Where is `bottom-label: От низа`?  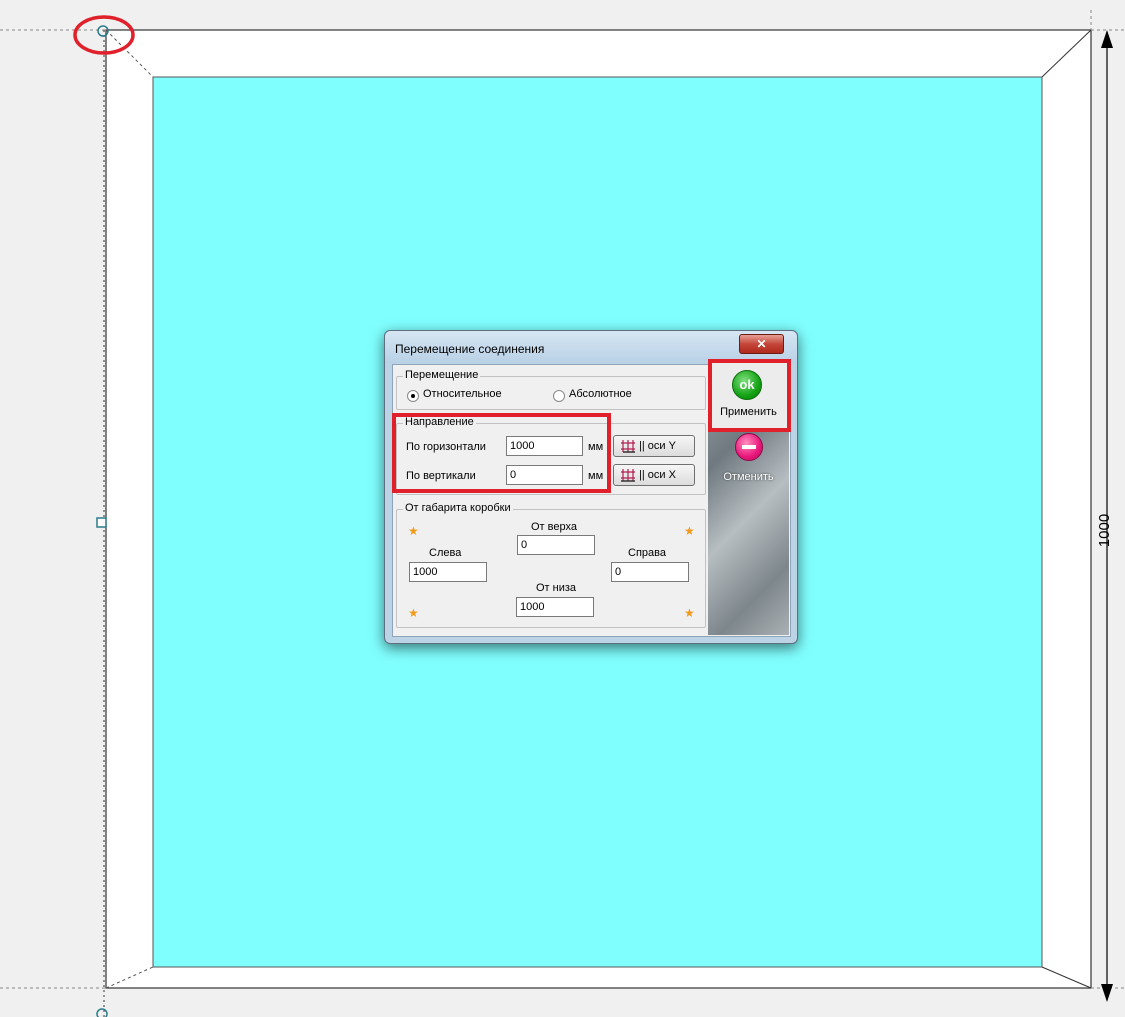
bottom-label: От низа is located at coordinates (556, 588).